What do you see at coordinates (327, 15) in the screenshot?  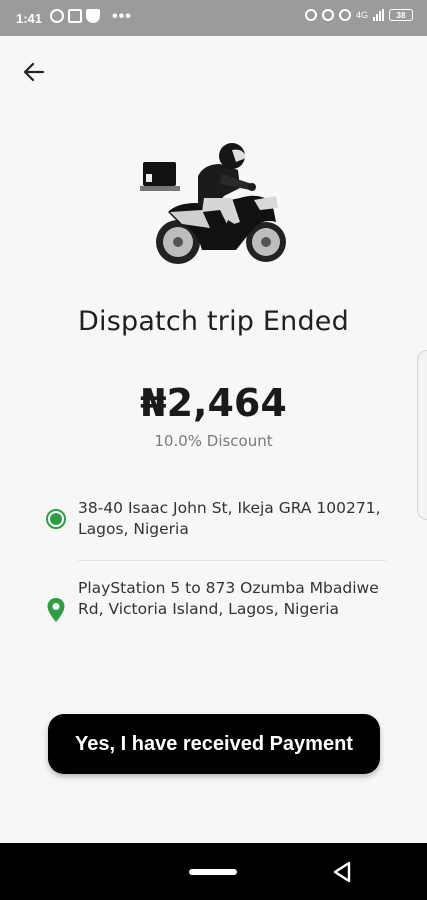 I see `location-icon` at bounding box center [327, 15].